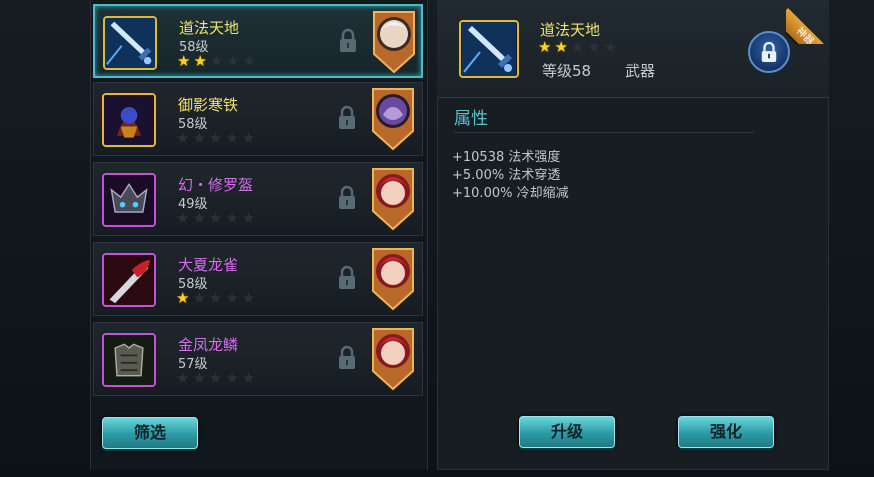  Describe the element at coordinates (208, 345) in the screenshot. I see `item-name: 金凤龙鳞` at that location.